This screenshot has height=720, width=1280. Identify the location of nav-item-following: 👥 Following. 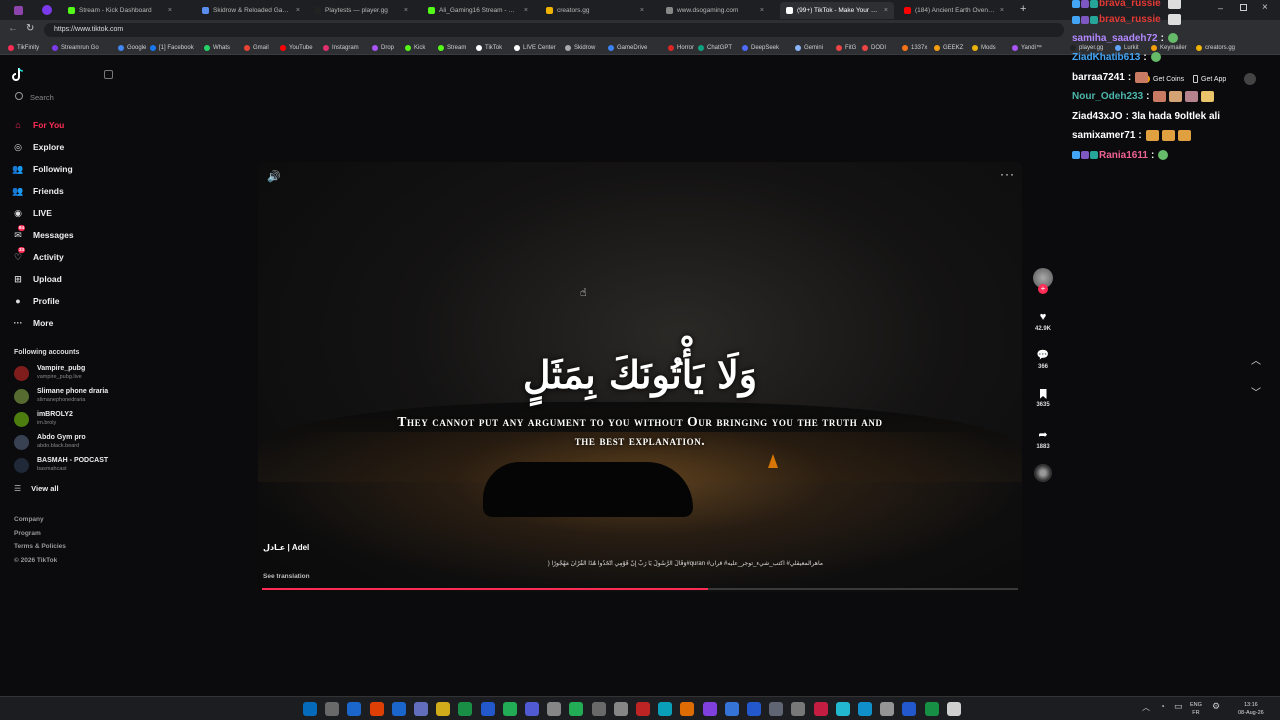
(42, 169).